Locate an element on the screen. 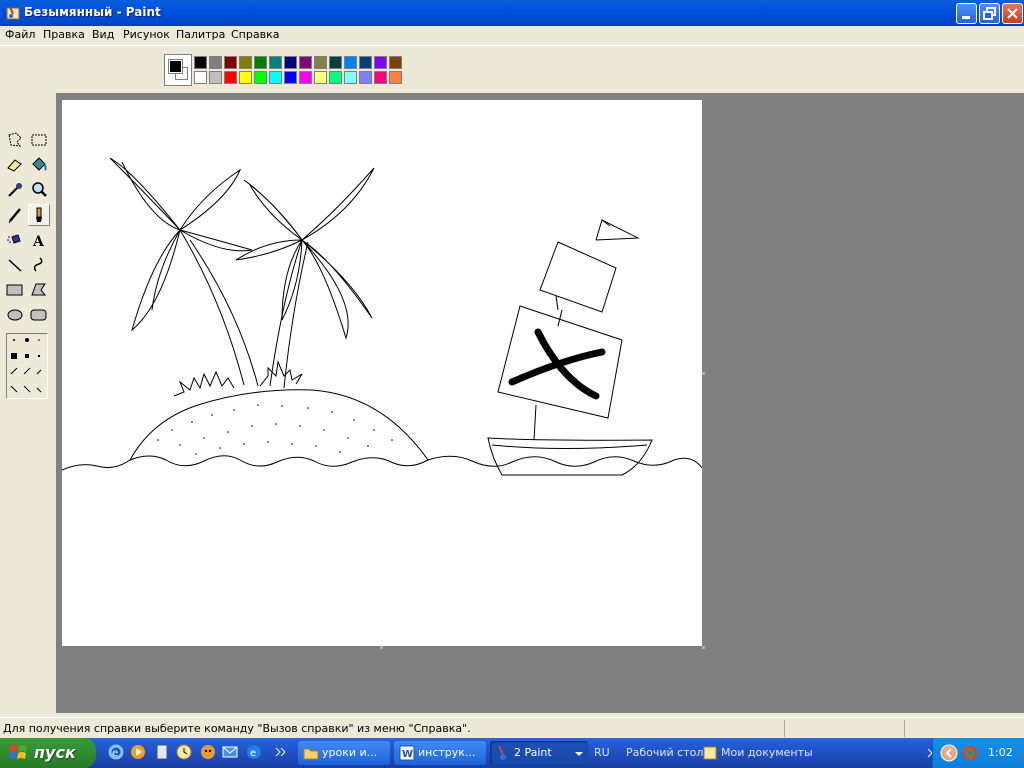 The width and height of the screenshot is (1024, 768). resize-handle-bottom is located at coordinates (381, 647).